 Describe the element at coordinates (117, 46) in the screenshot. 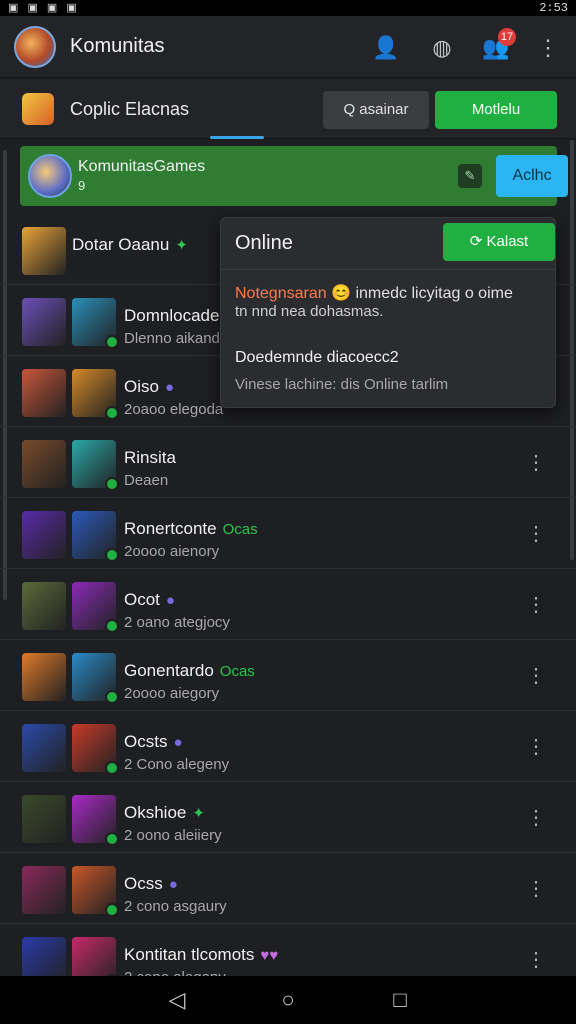

I see `page-title: Komunitas` at that location.